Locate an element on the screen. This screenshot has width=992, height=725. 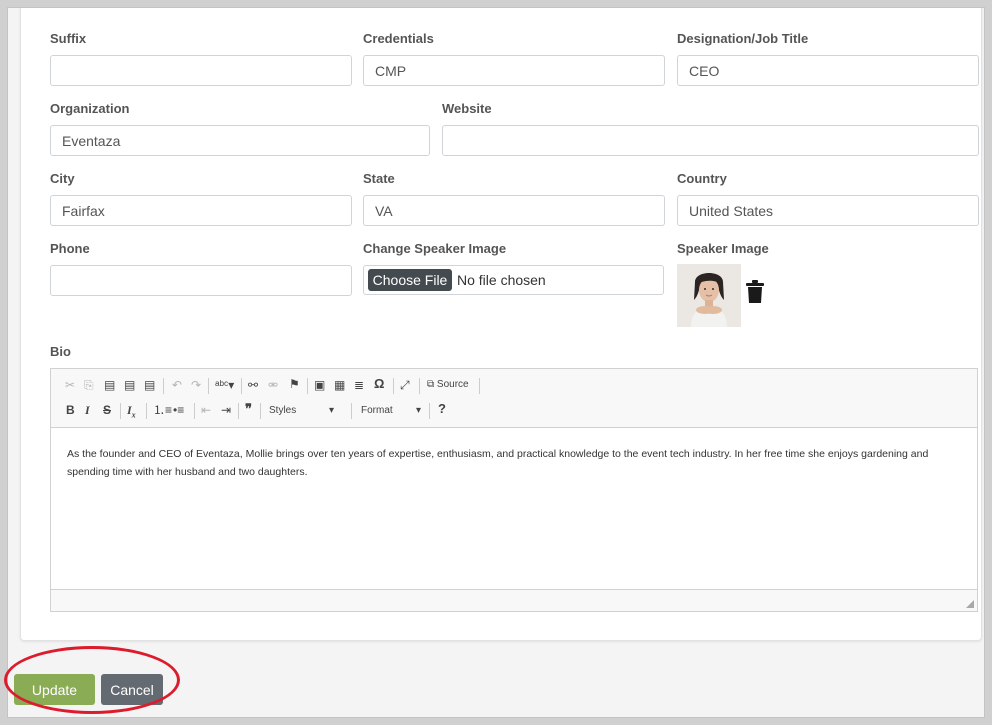
speaker-avatar is located at coordinates (709, 295).